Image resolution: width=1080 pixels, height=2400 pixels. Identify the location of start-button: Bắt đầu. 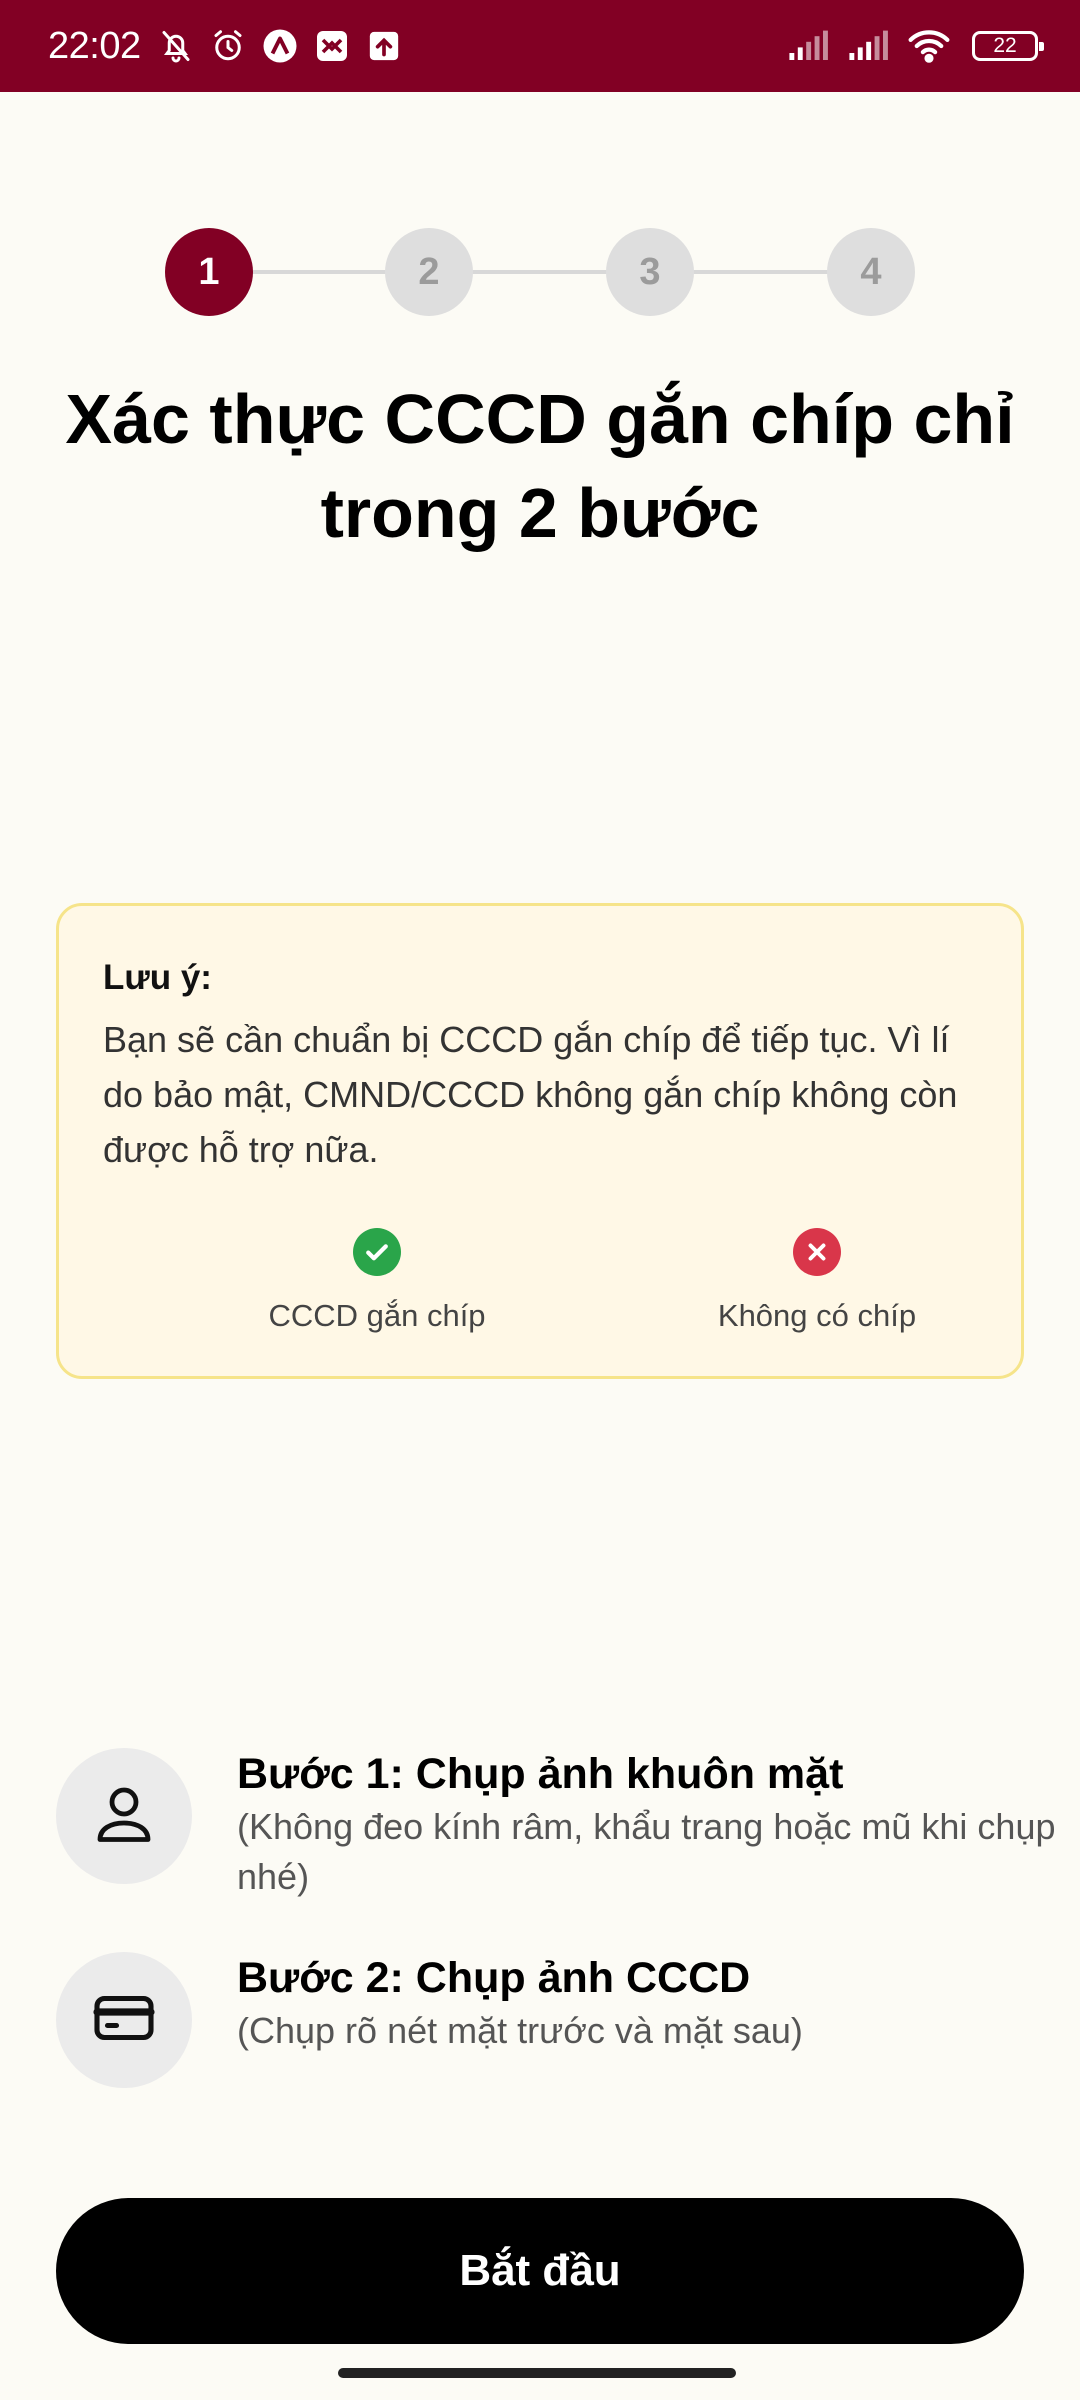
(540, 2271).